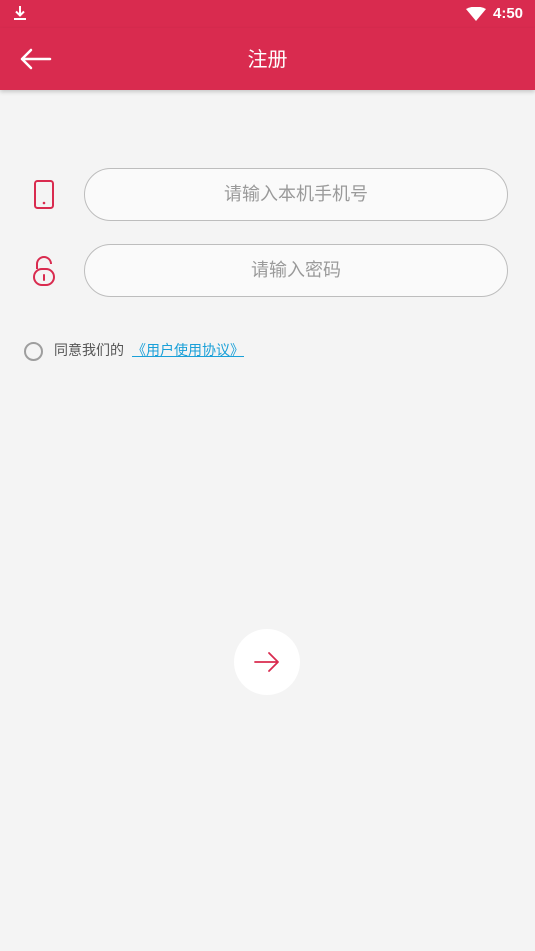 Image resolution: width=535 pixels, height=951 pixels. I want to click on next-button, so click(267, 662).